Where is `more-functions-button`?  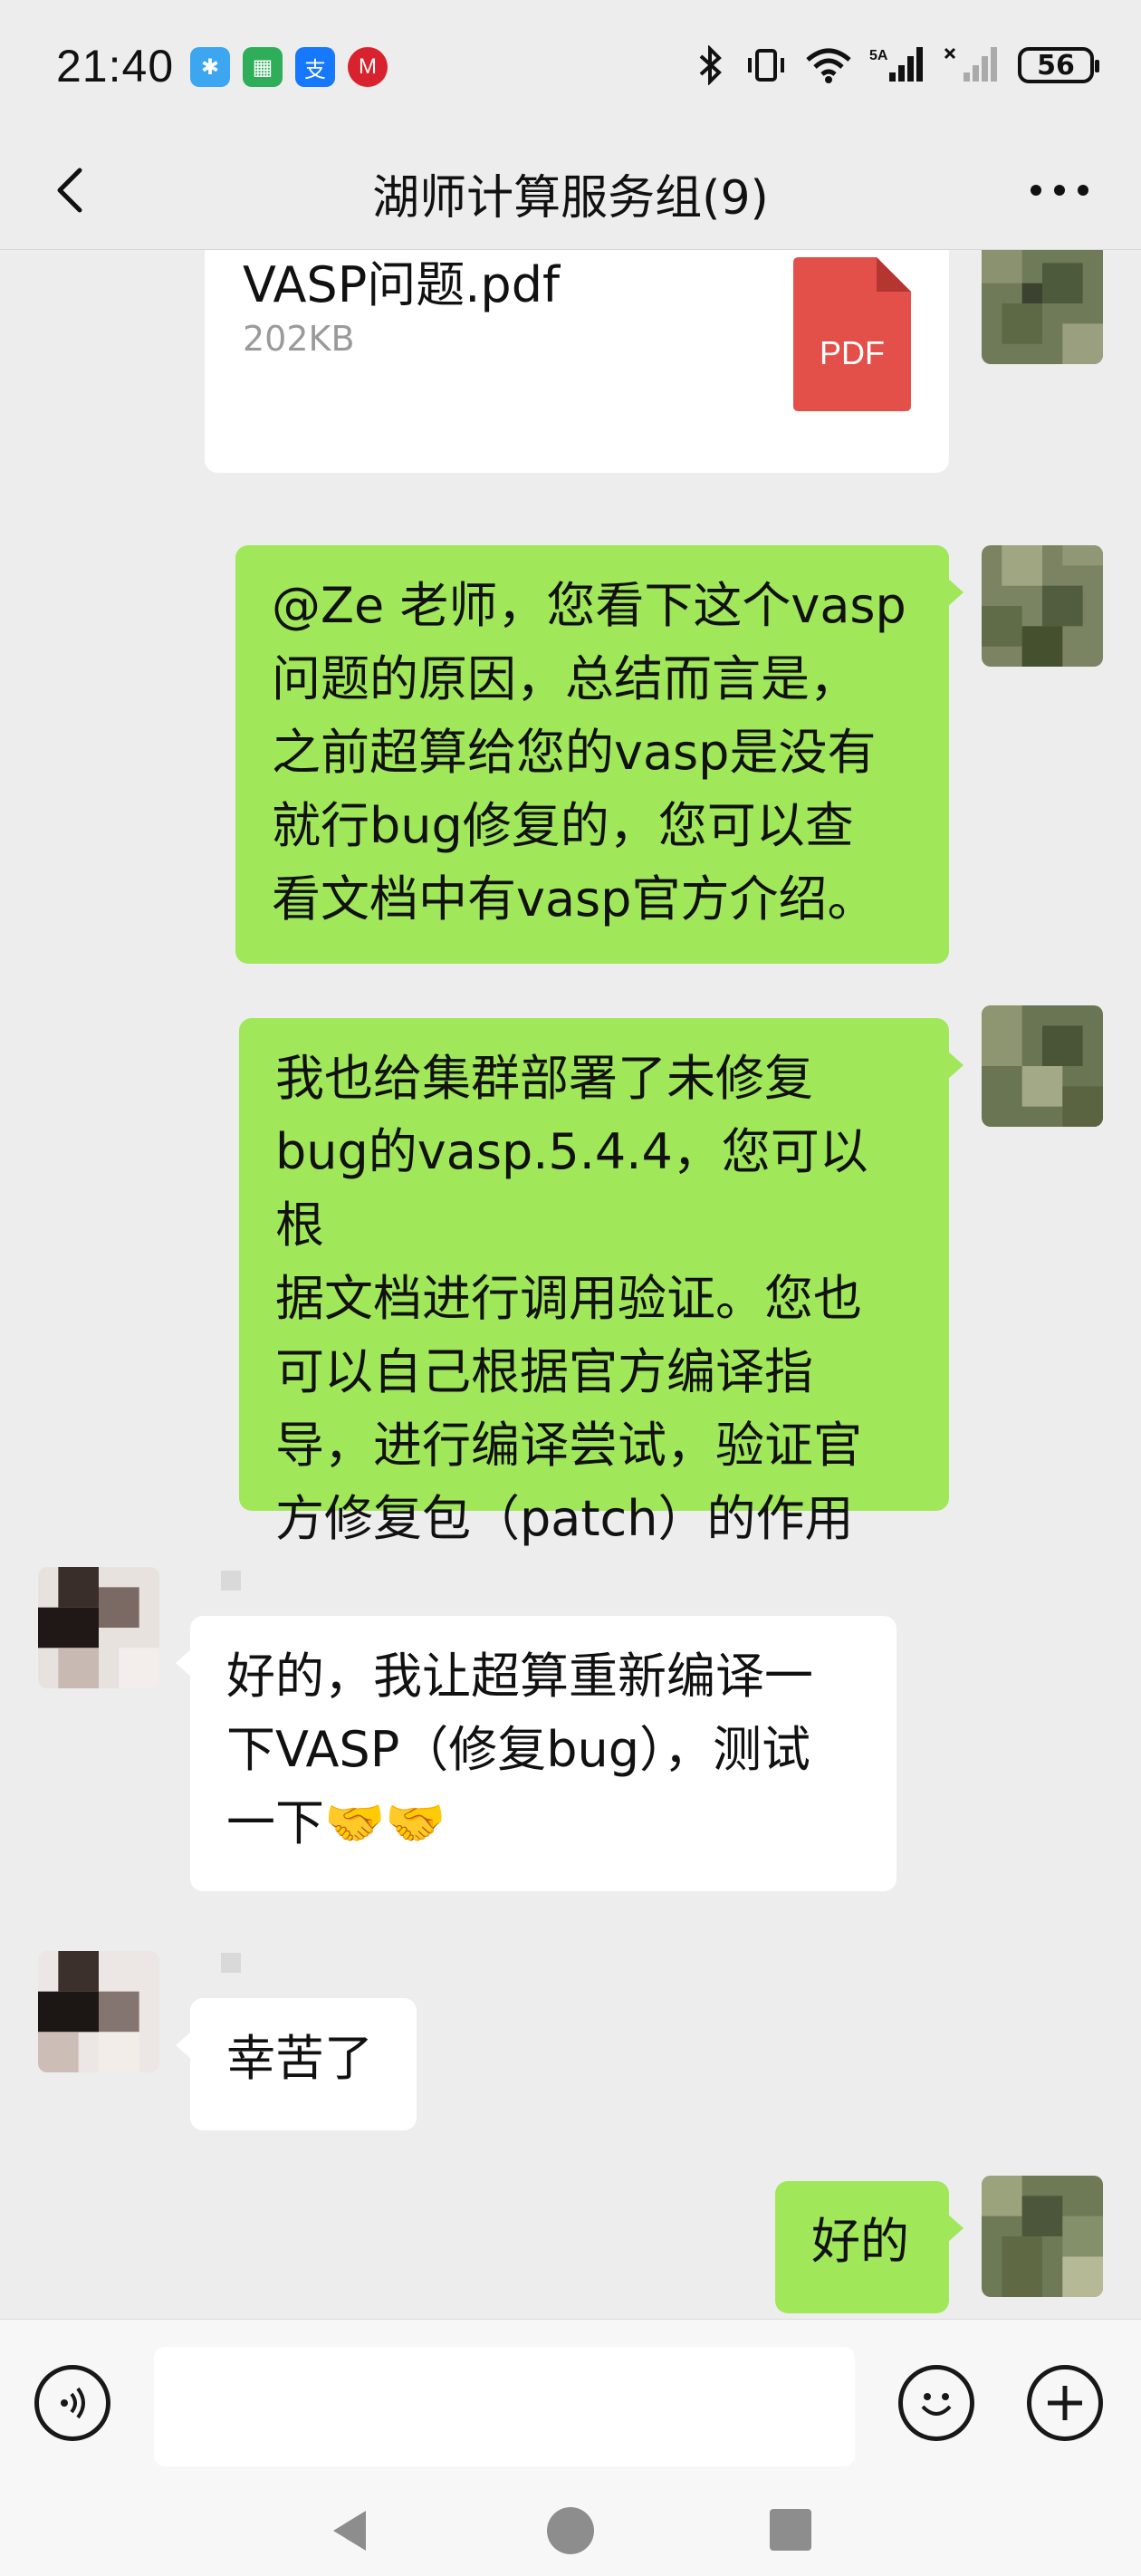
more-functions-button is located at coordinates (1065, 2403).